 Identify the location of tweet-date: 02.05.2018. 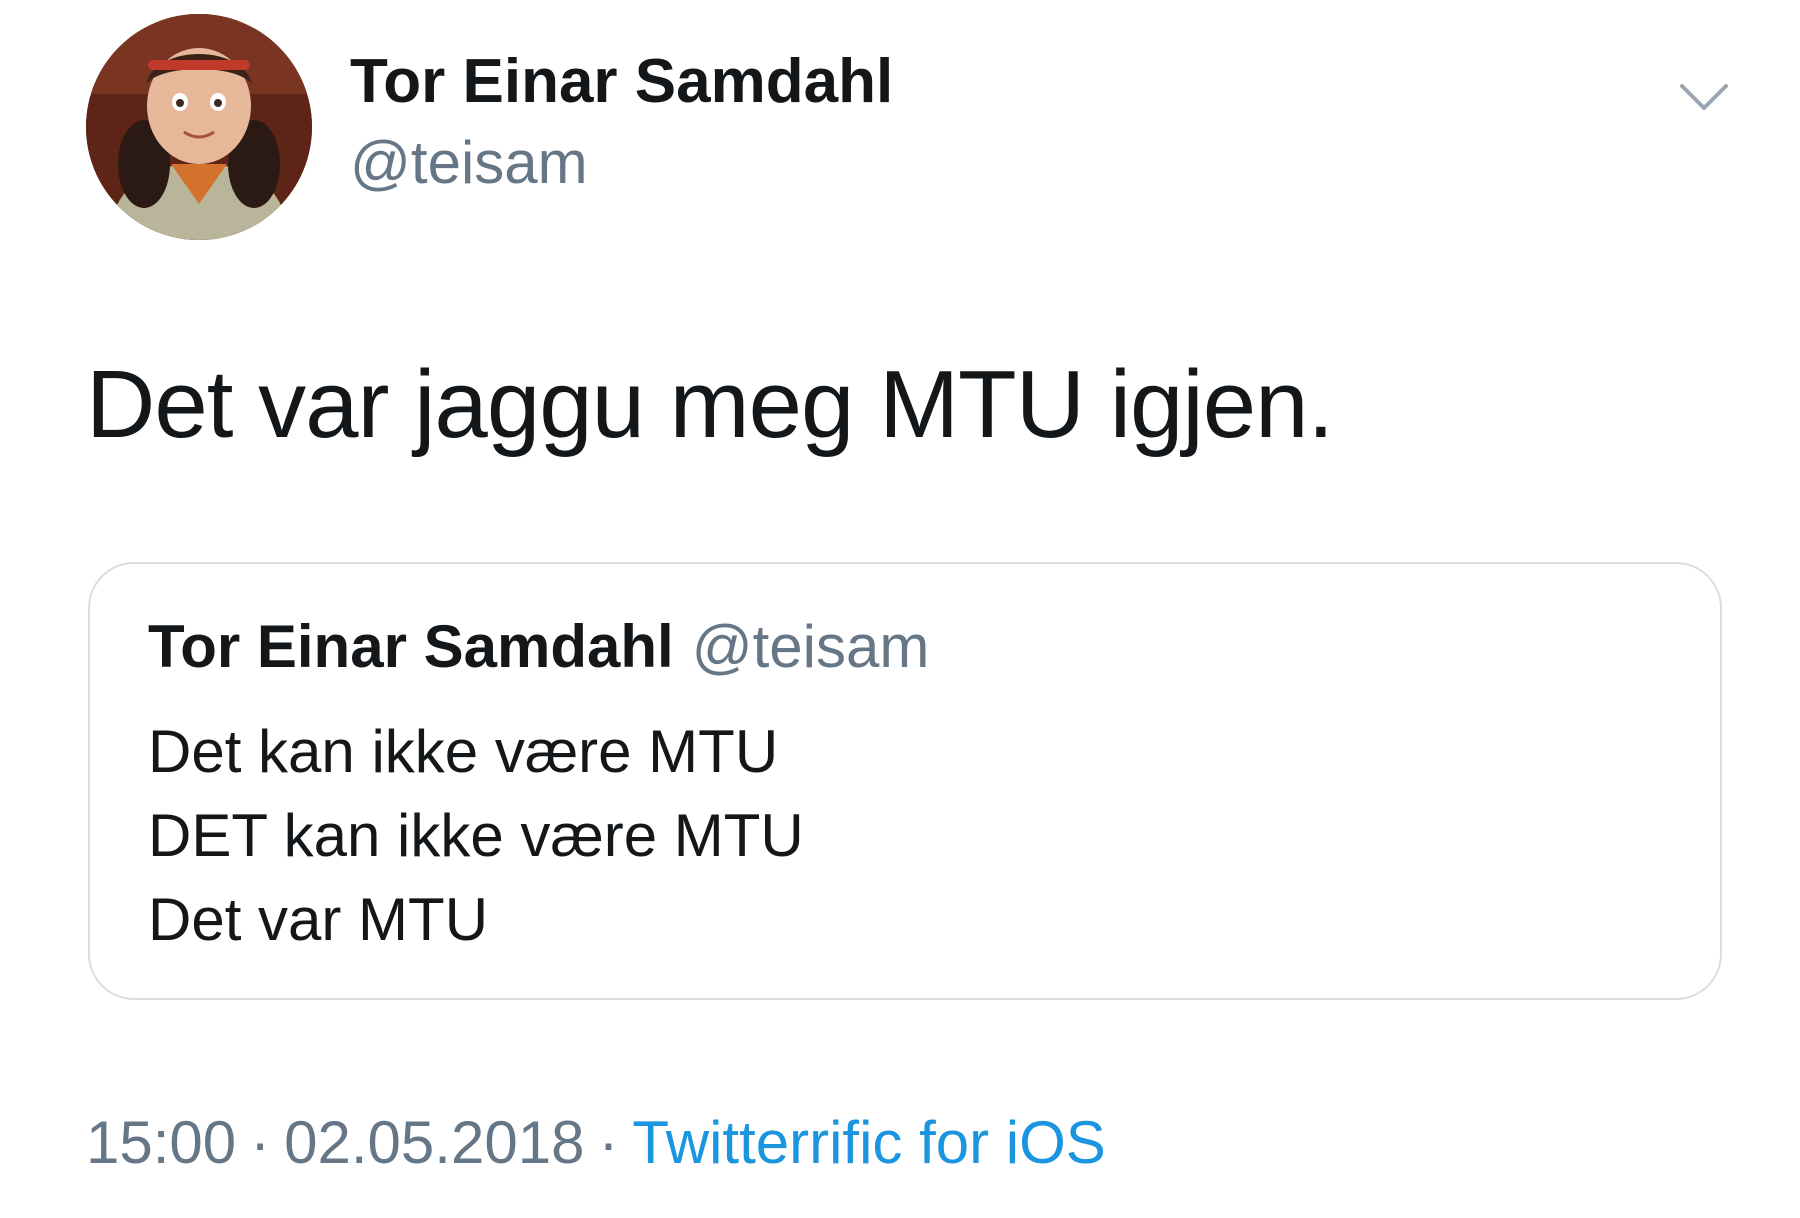
(434, 1142).